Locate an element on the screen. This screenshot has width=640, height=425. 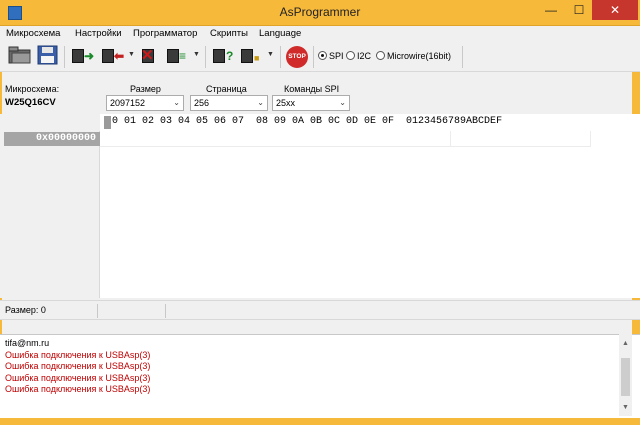
arrow-right-icon: ➜ is located at coordinates (89, 56).